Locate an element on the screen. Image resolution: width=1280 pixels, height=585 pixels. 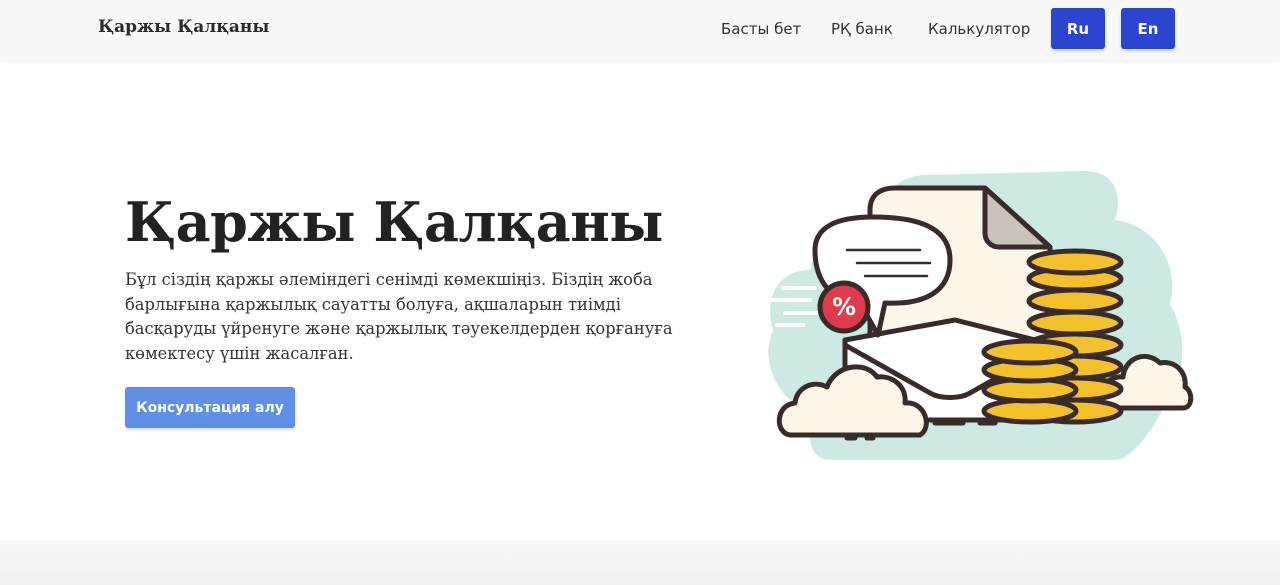
brand-logo: Қаржы Қалқаны is located at coordinates (183, 27).